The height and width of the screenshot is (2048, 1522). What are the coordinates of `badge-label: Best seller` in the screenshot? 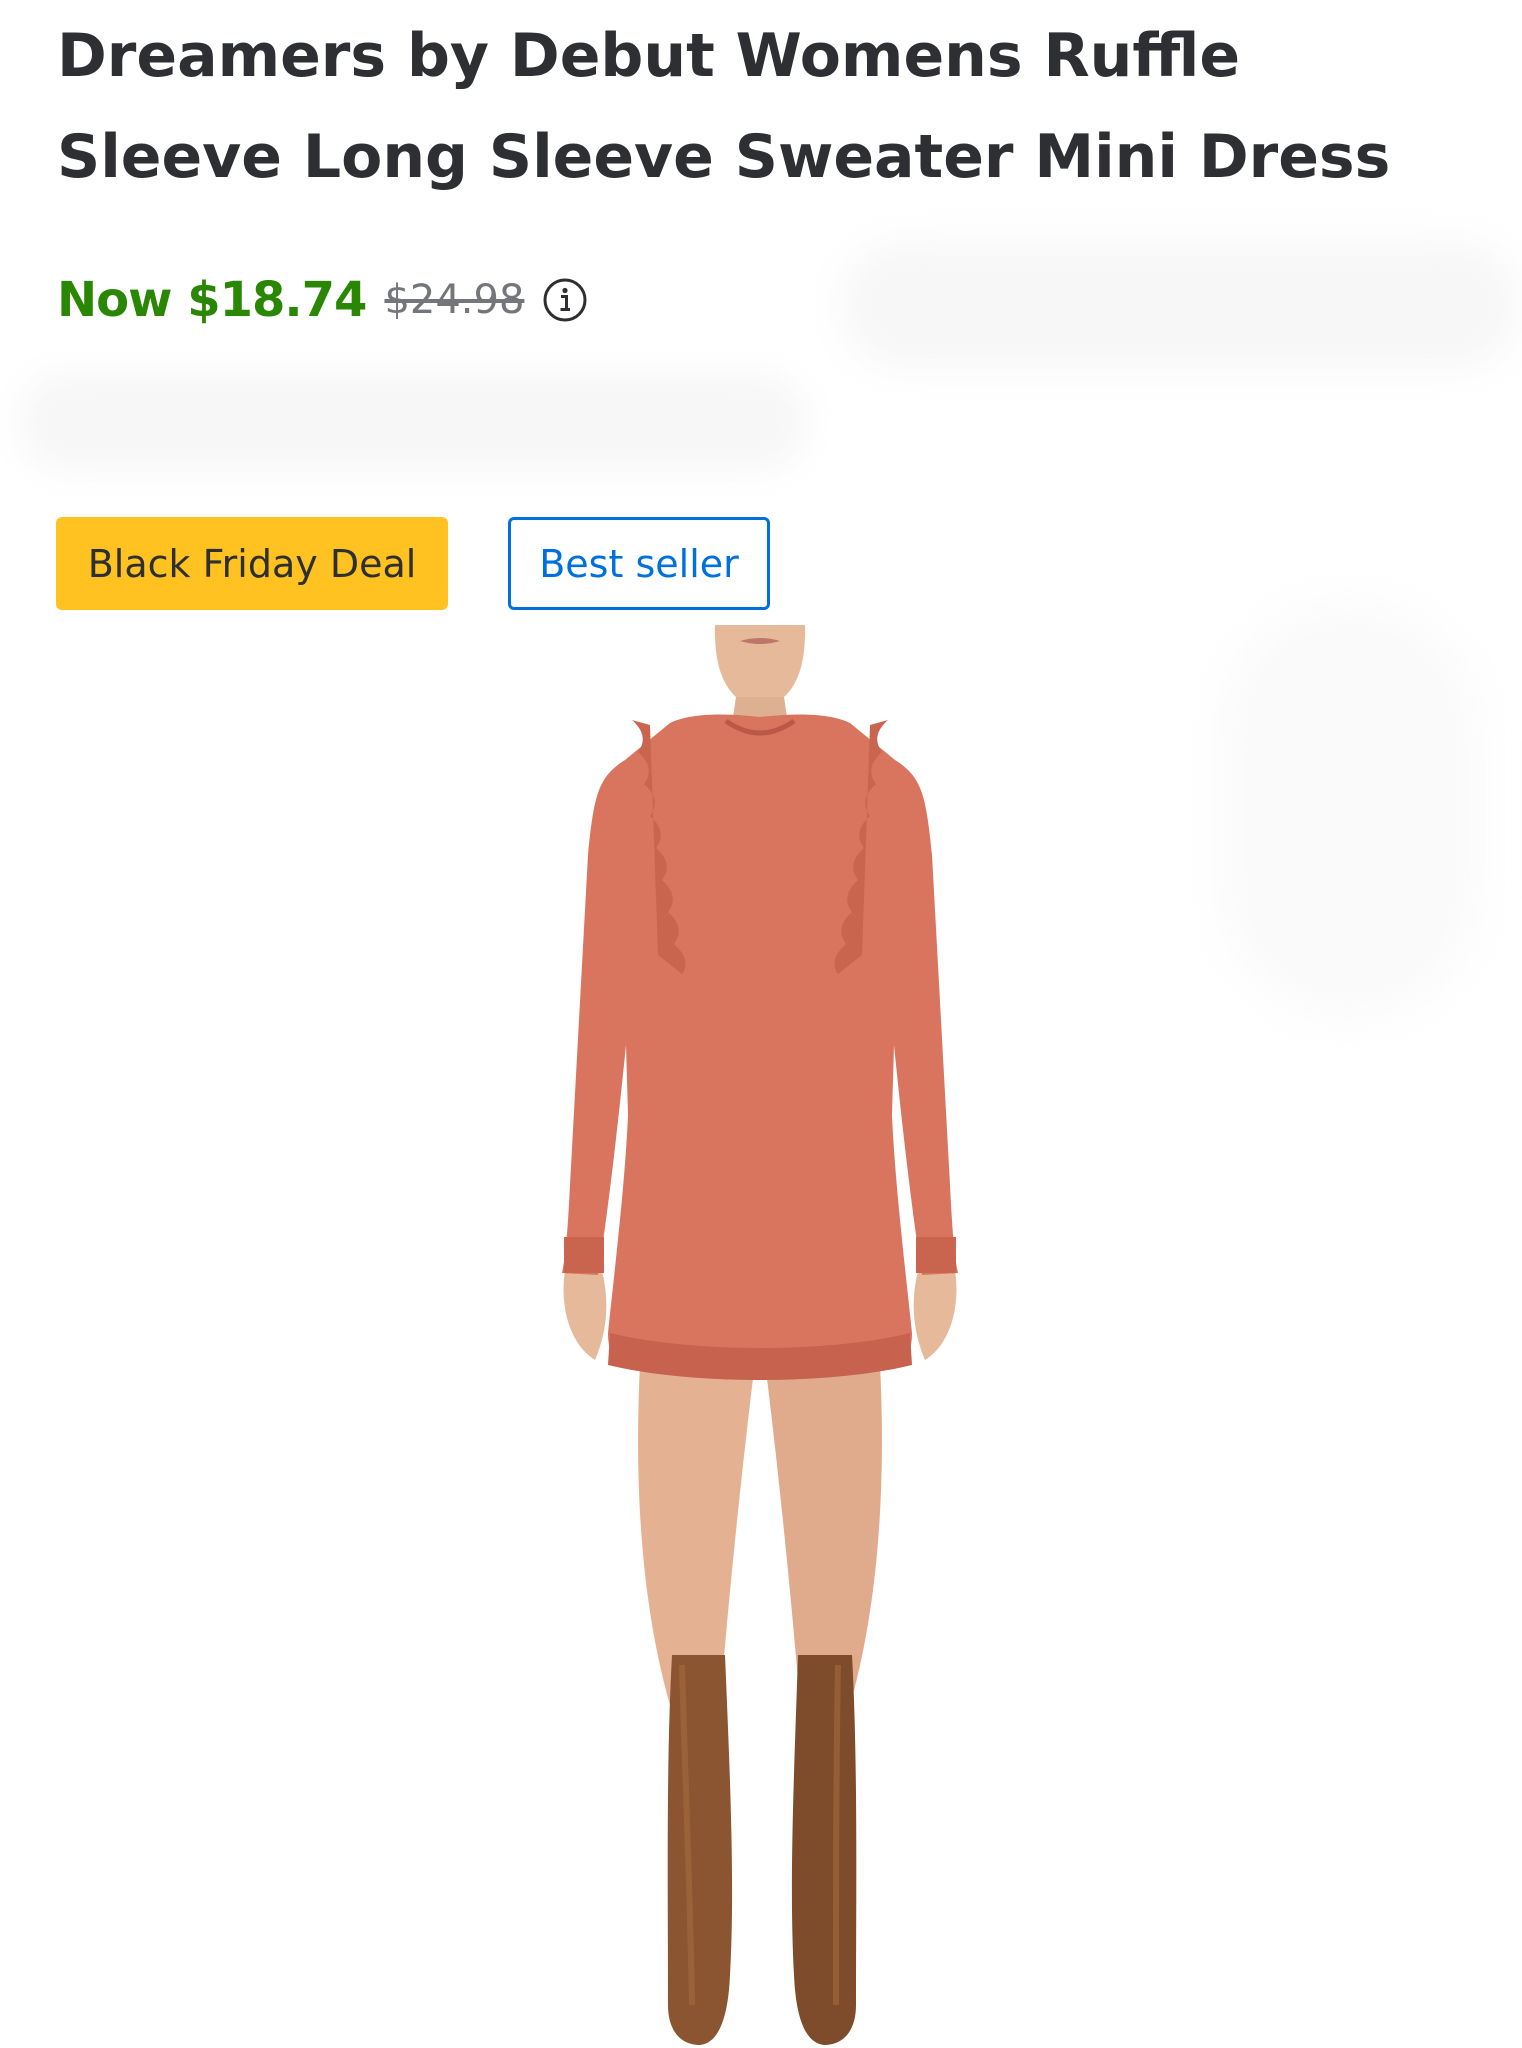 It's located at (639, 563).